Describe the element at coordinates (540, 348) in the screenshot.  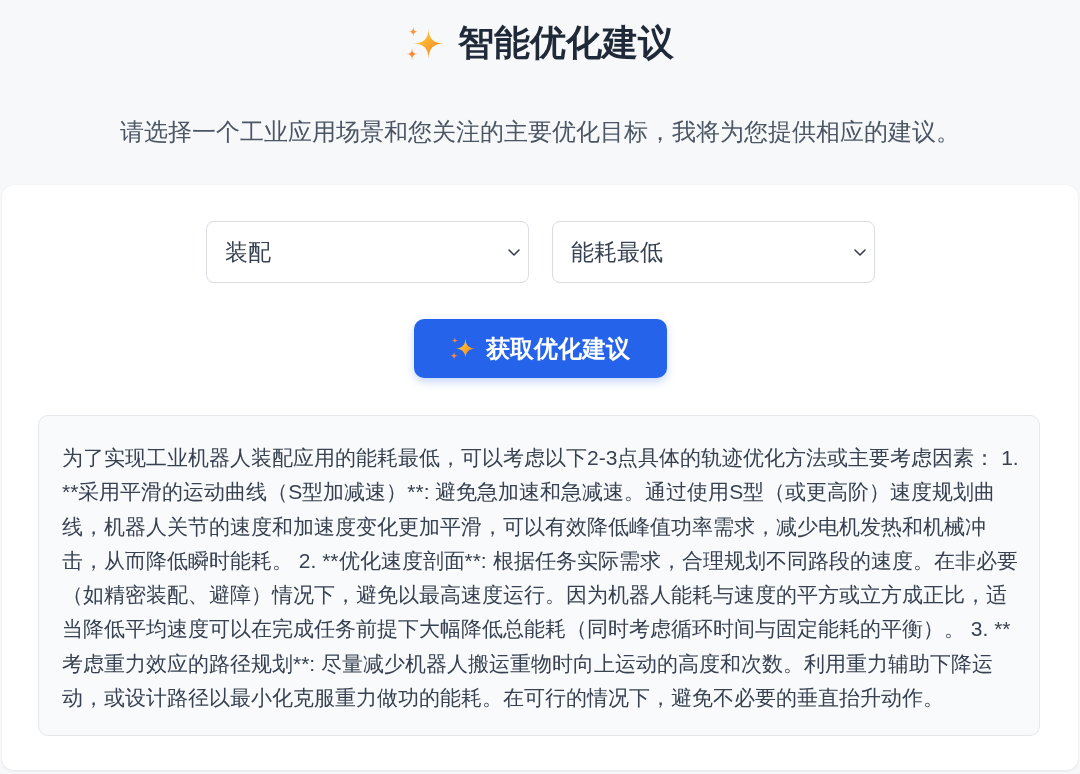
I see `get-suggestions-button: 获取优化建议` at that location.